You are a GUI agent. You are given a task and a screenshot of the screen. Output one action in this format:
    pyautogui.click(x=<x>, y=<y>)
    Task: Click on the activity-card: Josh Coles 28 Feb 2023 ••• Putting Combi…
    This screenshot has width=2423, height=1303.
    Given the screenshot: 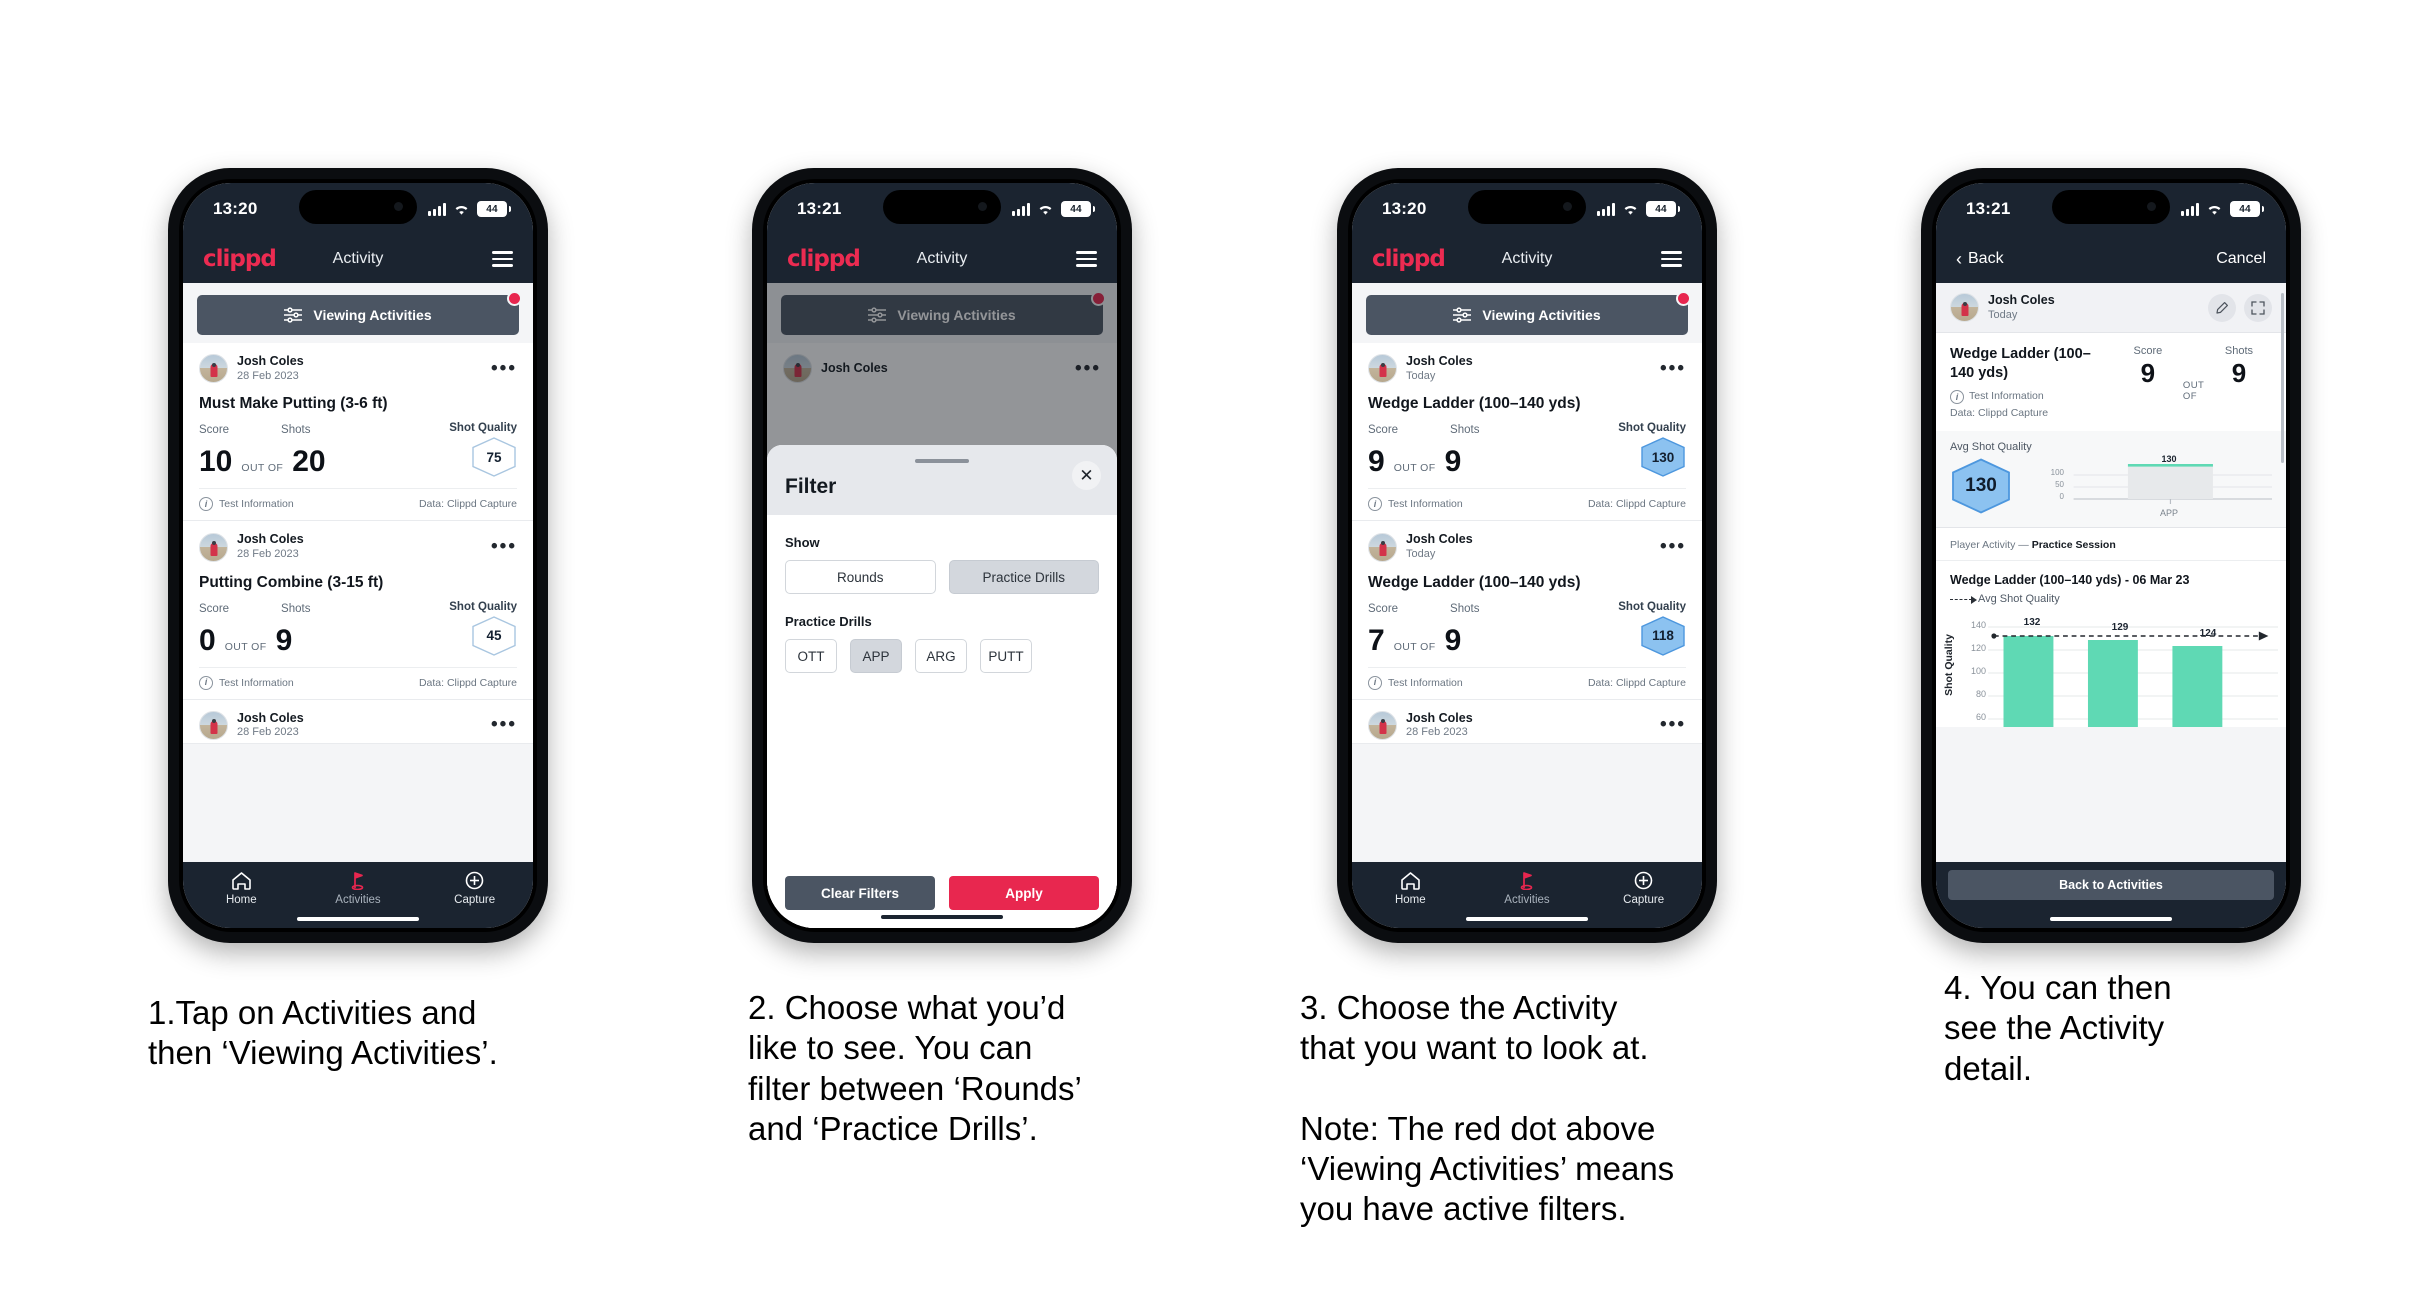 What is the action you would take?
    pyautogui.click(x=358, y=610)
    